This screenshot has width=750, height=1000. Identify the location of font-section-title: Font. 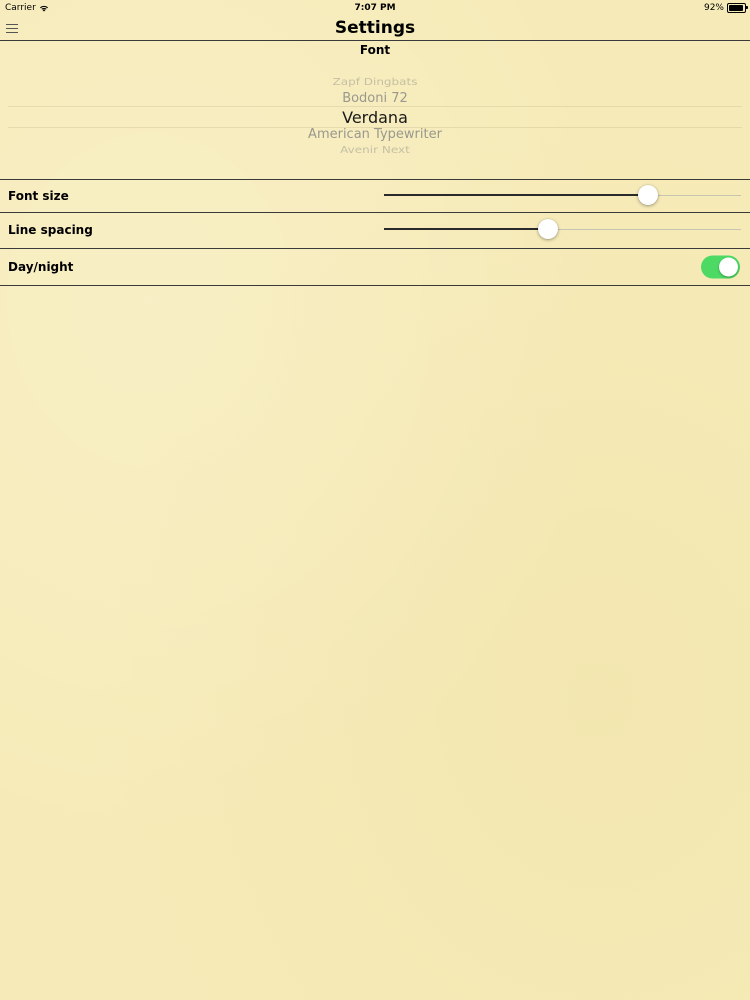
(375, 50).